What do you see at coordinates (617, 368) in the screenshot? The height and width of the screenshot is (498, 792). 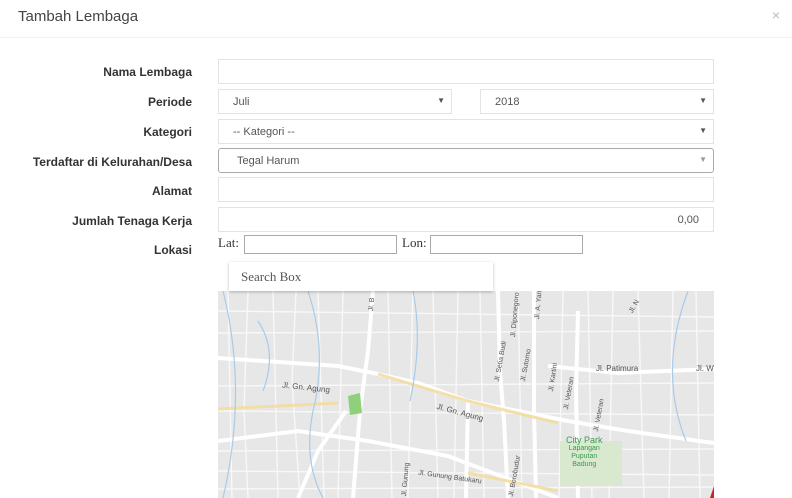 I see `map-label: Jl. Patimura` at bounding box center [617, 368].